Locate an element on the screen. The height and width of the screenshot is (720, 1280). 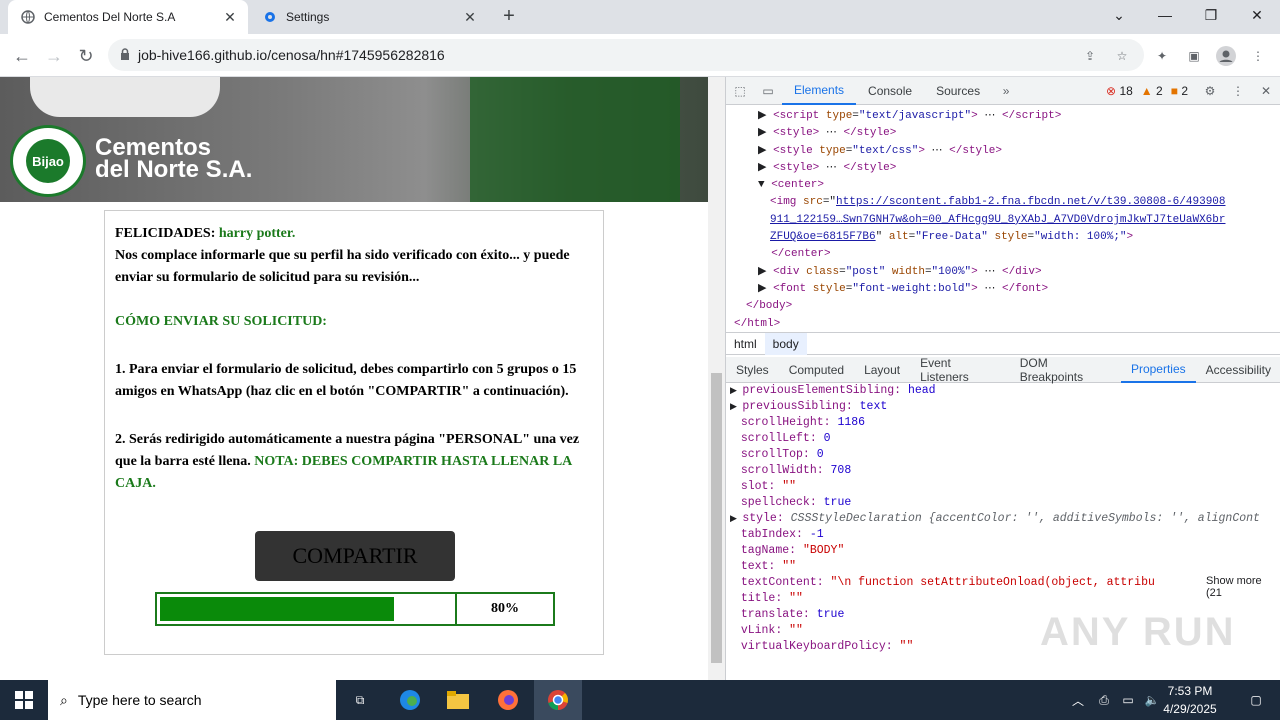
property-row: text: "" is located at coordinates (998, 567).